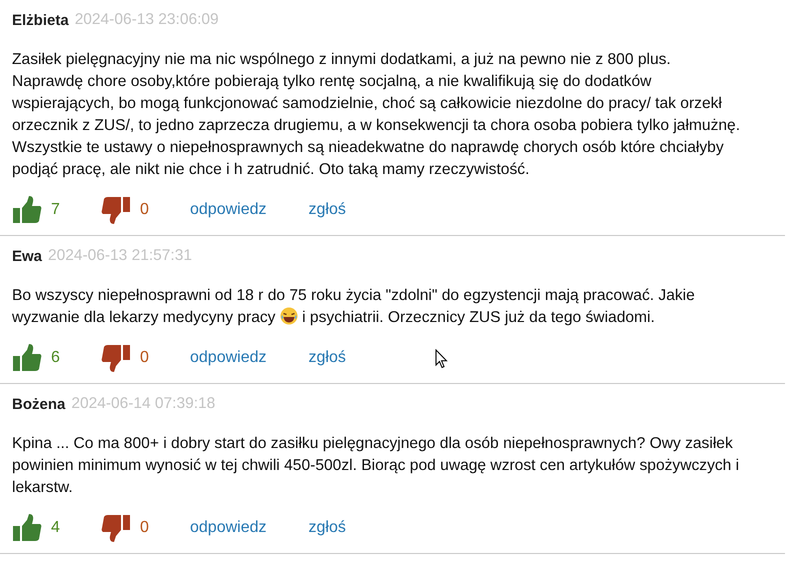 The height and width of the screenshot is (567, 805). What do you see at coordinates (40, 20) in the screenshot?
I see `comment-author: Elżbieta` at bounding box center [40, 20].